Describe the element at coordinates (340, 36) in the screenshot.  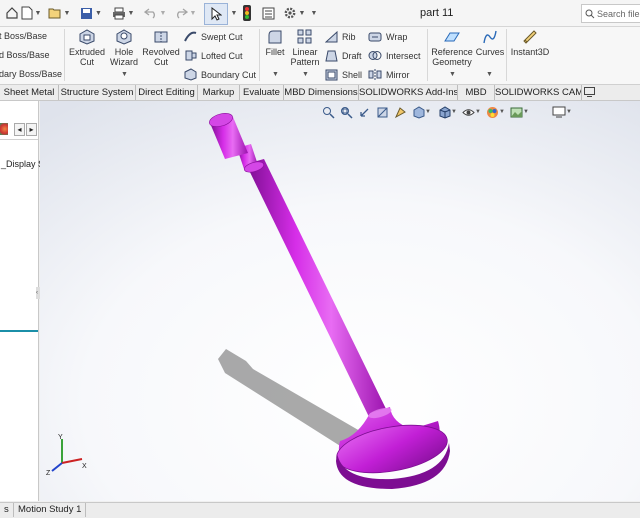
I see `rib-button: Rib` at that location.